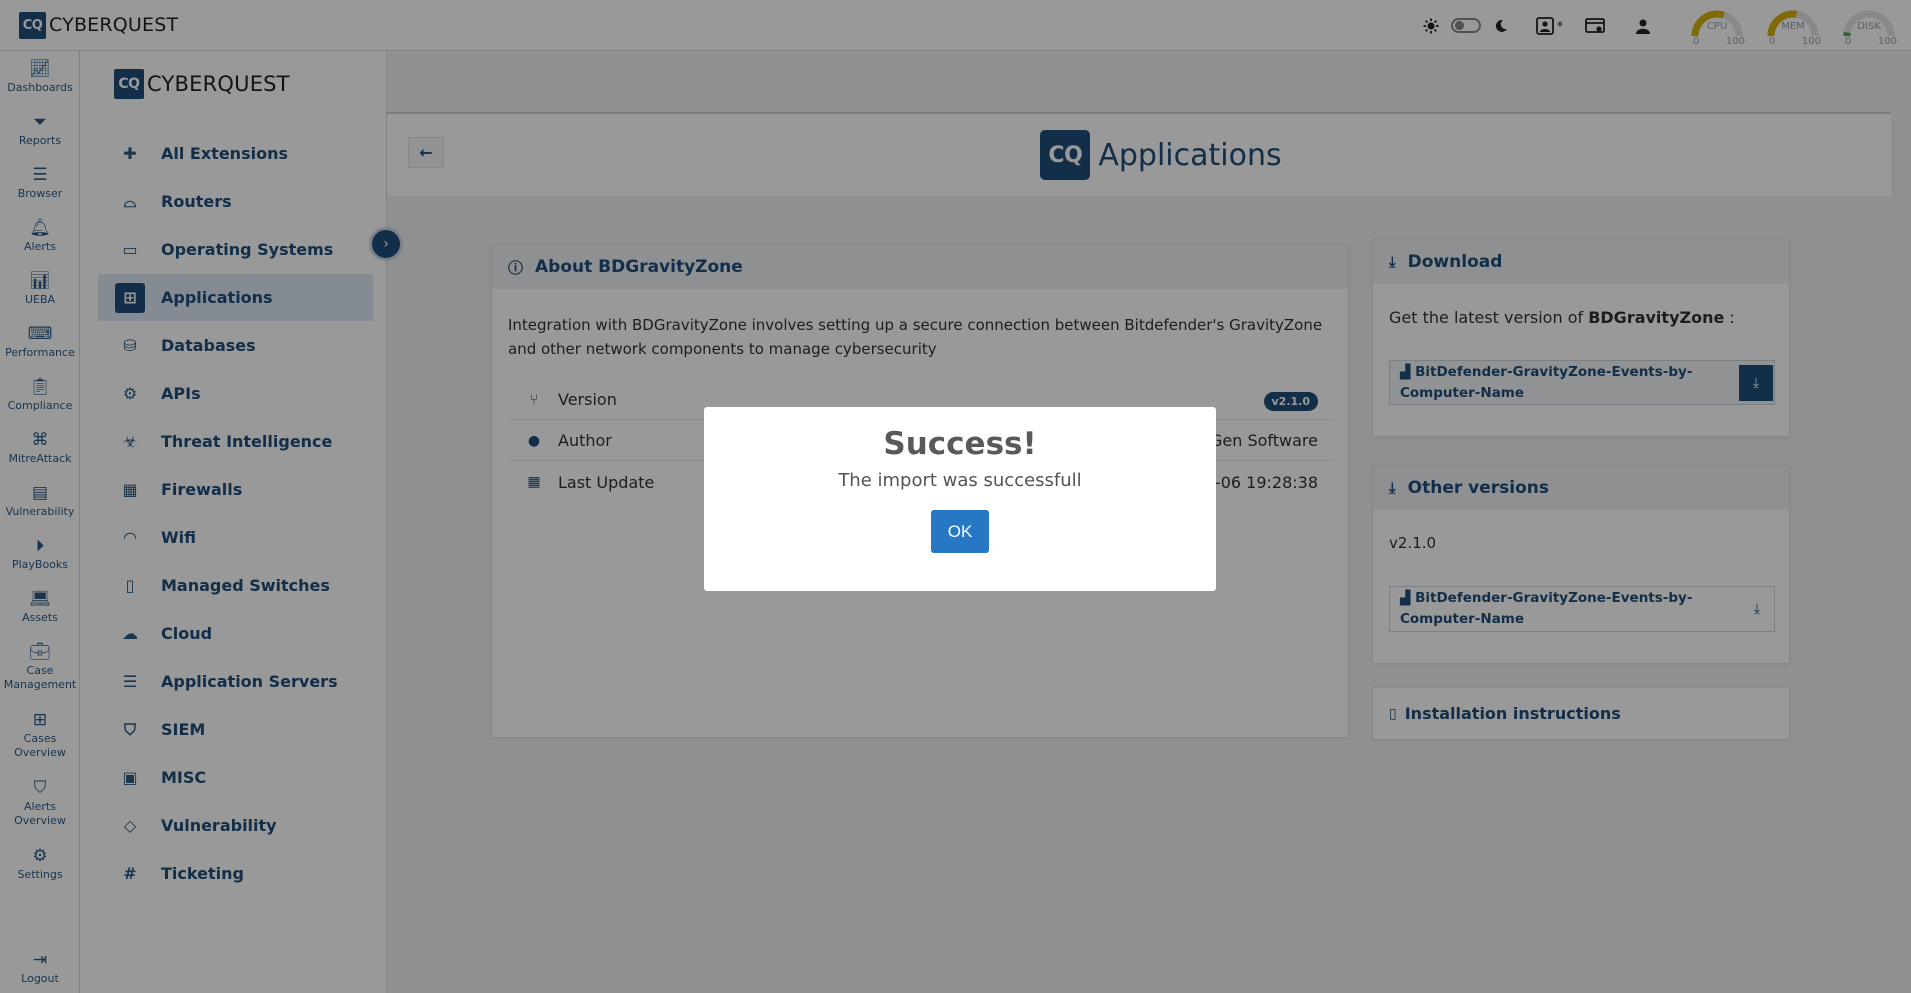 The height and width of the screenshot is (993, 1911). What do you see at coordinates (960, 444) in the screenshot?
I see `dialog-title: Success!` at bounding box center [960, 444].